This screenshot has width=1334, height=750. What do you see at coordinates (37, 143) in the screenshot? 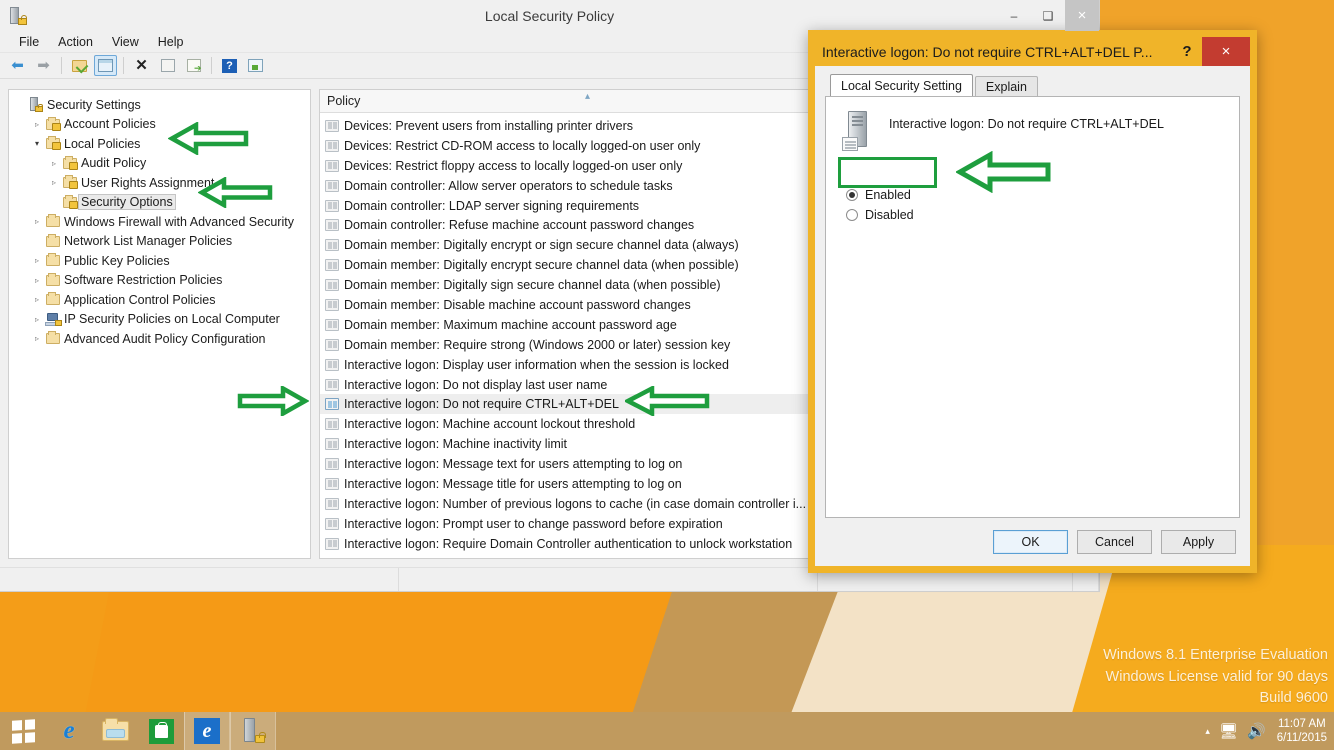
I see `tree-expander-icon: ▾` at bounding box center [37, 143].